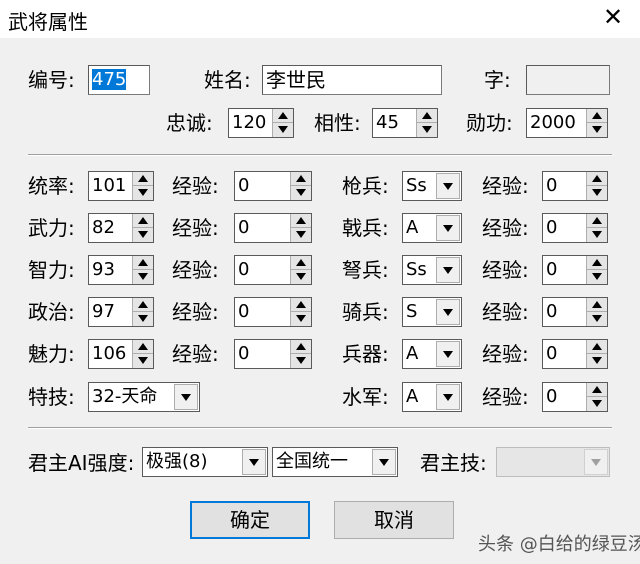 The width and height of the screenshot is (640, 564). What do you see at coordinates (250, 520) in the screenshot?
I see `ok-button: 确定` at bounding box center [250, 520].